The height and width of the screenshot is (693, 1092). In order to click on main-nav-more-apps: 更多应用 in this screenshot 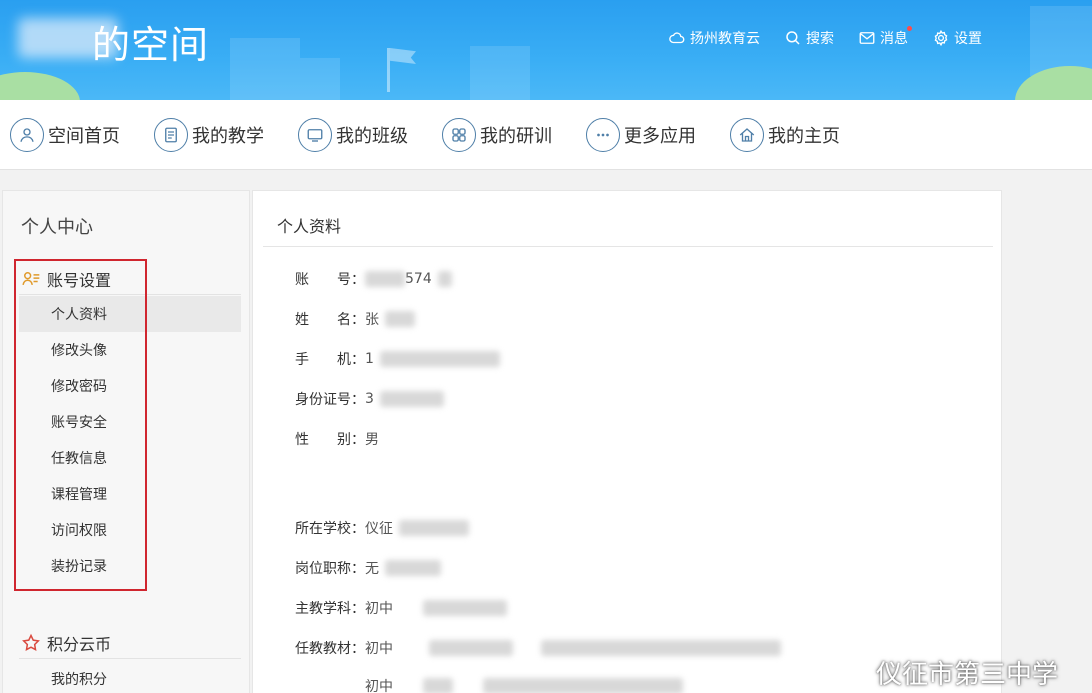, I will do `click(641, 134)`.